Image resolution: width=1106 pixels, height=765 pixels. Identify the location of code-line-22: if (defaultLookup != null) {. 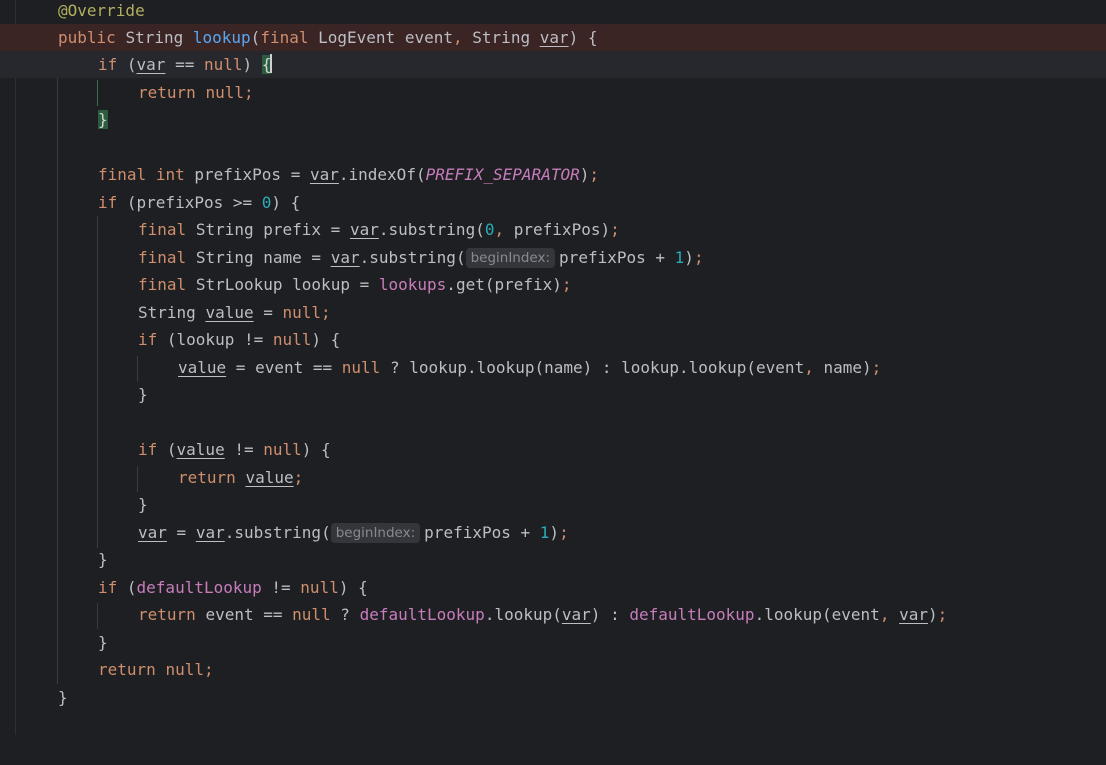
(553, 587).